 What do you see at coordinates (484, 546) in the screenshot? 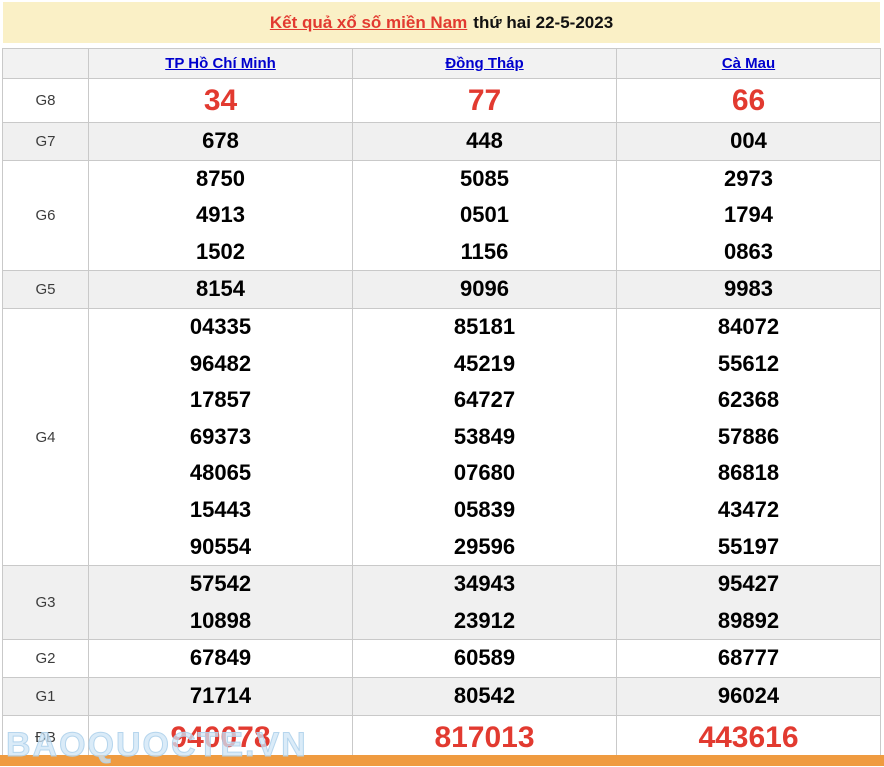
I see `result-number: 29596` at bounding box center [484, 546].